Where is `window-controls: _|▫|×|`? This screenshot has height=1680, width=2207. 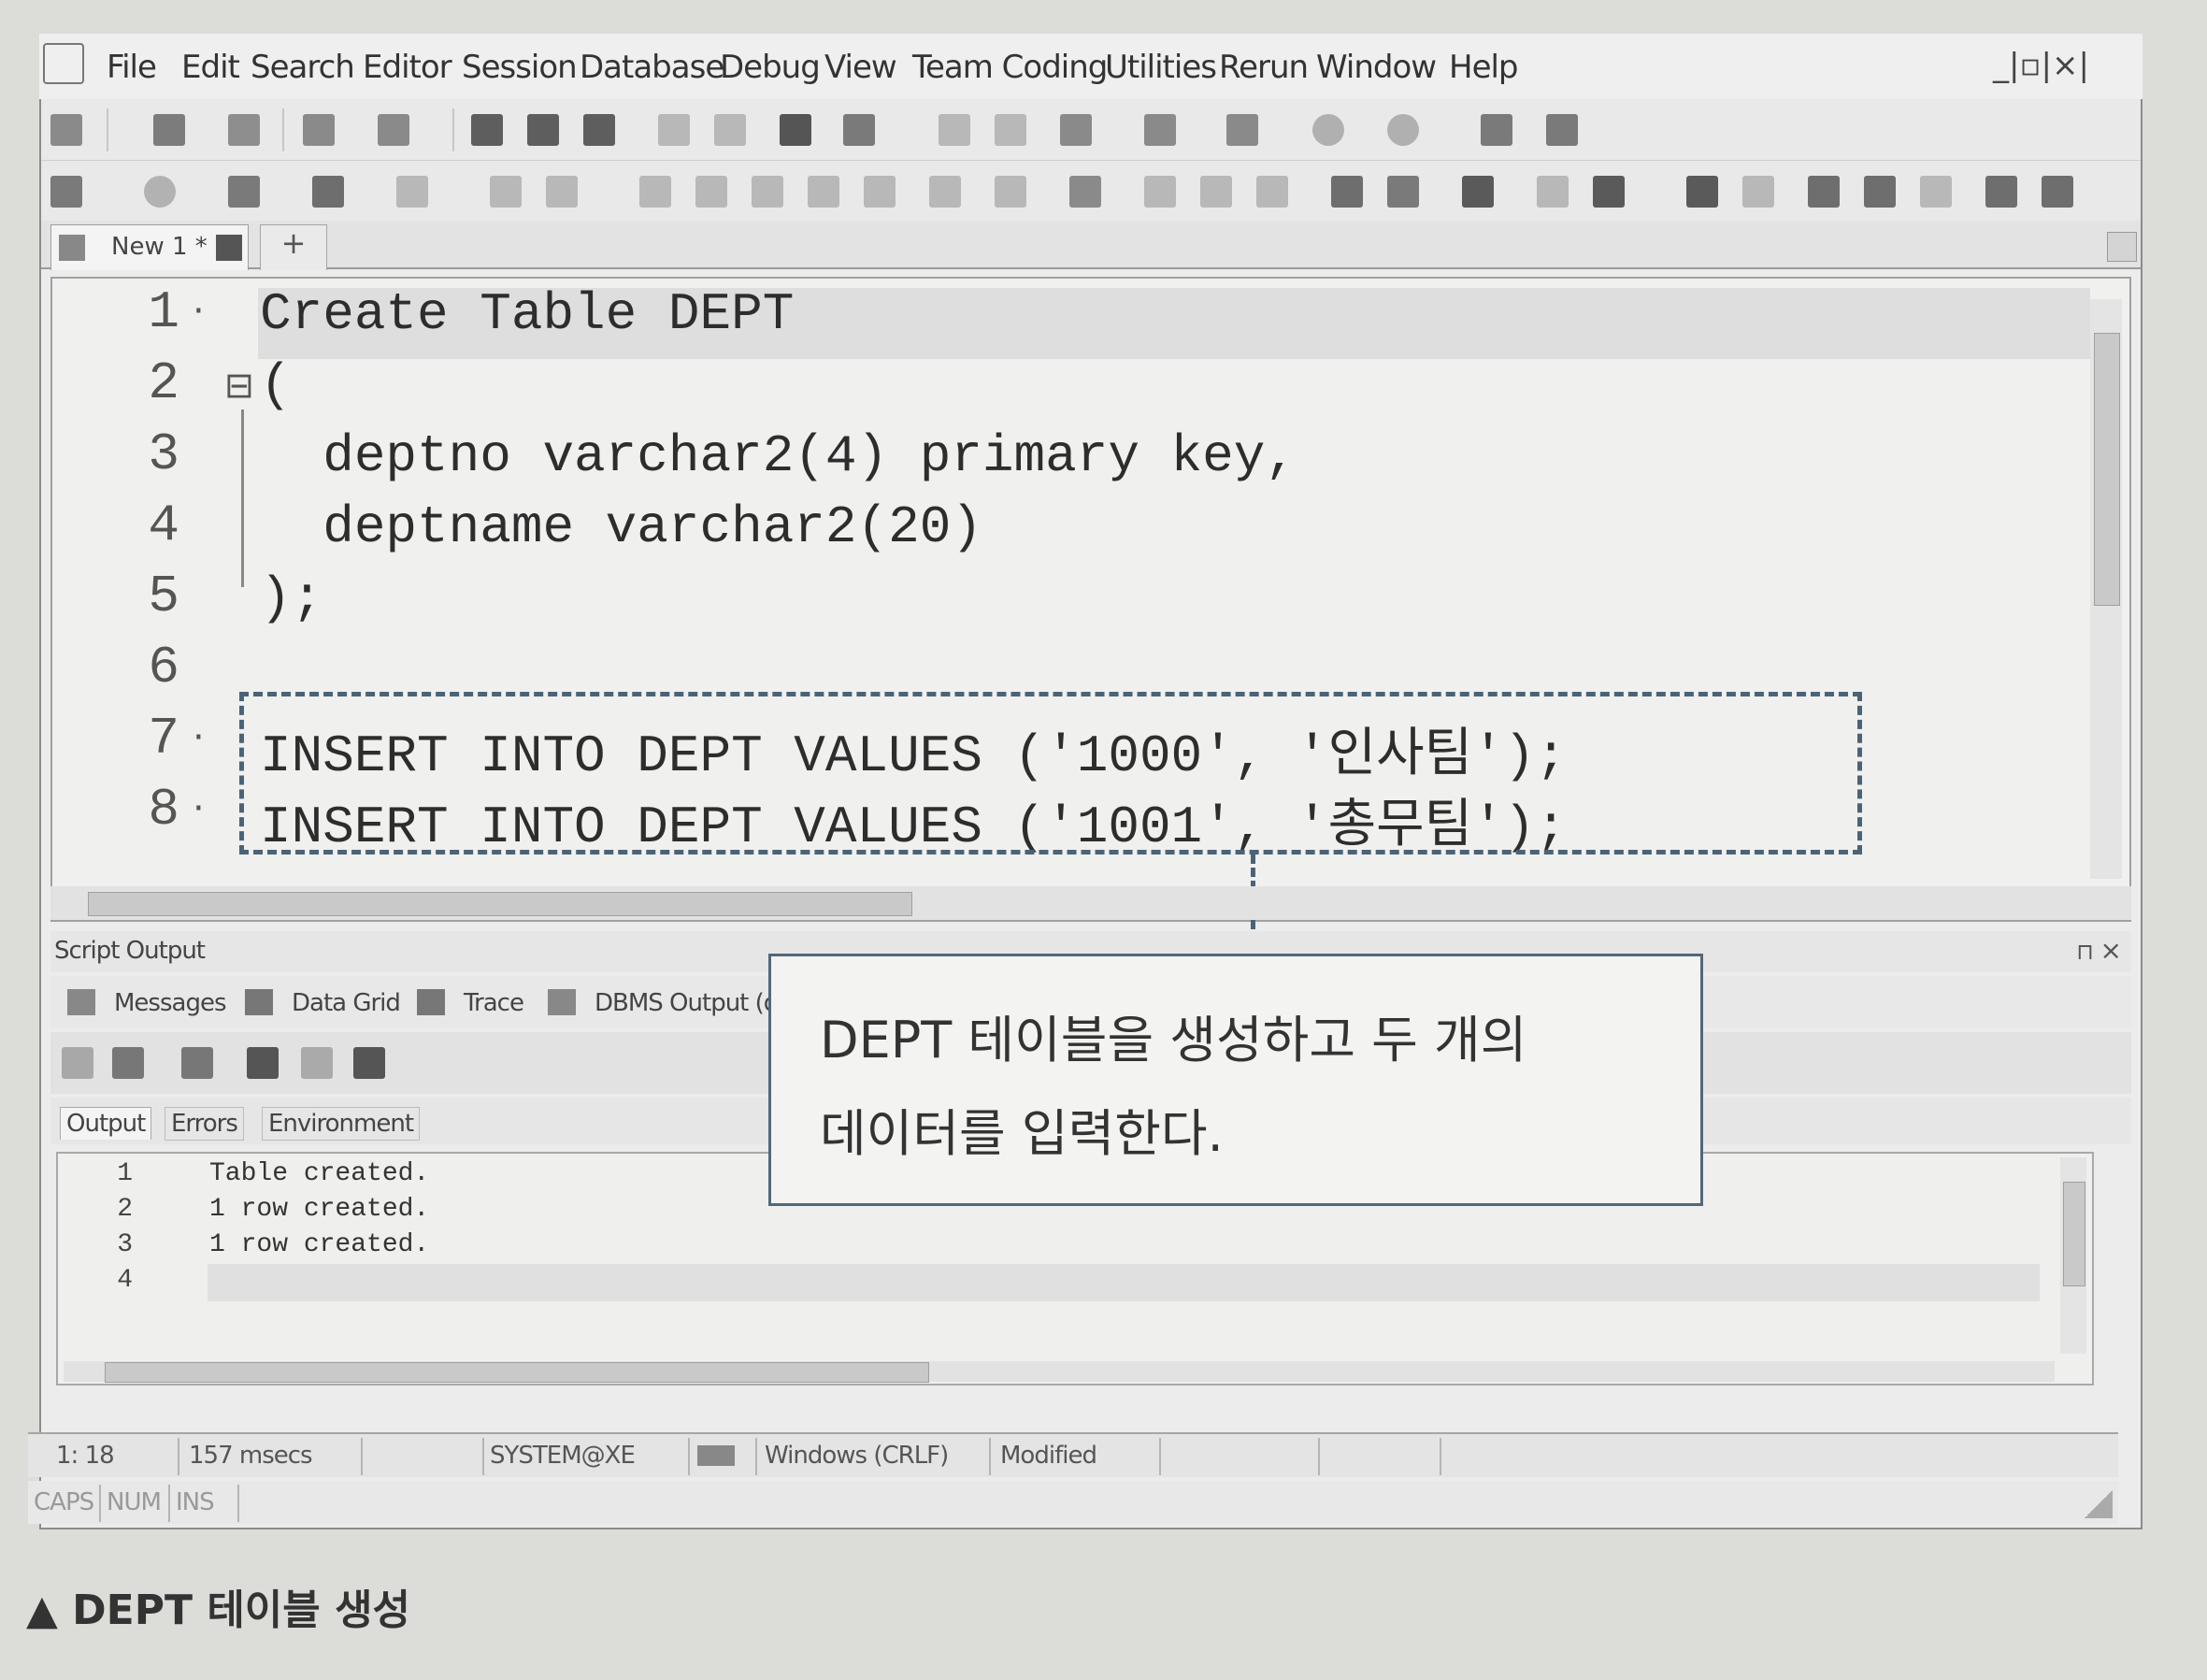
window-controls: _|▫|×| is located at coordinates (2041, 65).